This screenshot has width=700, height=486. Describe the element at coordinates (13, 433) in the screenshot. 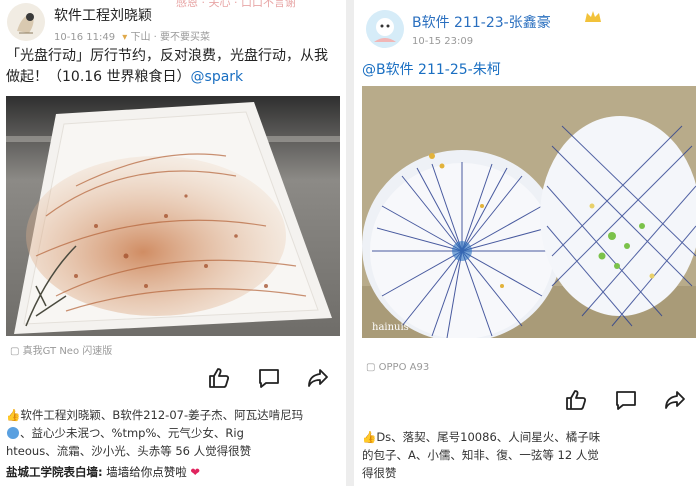

I see `avatar` at that location.